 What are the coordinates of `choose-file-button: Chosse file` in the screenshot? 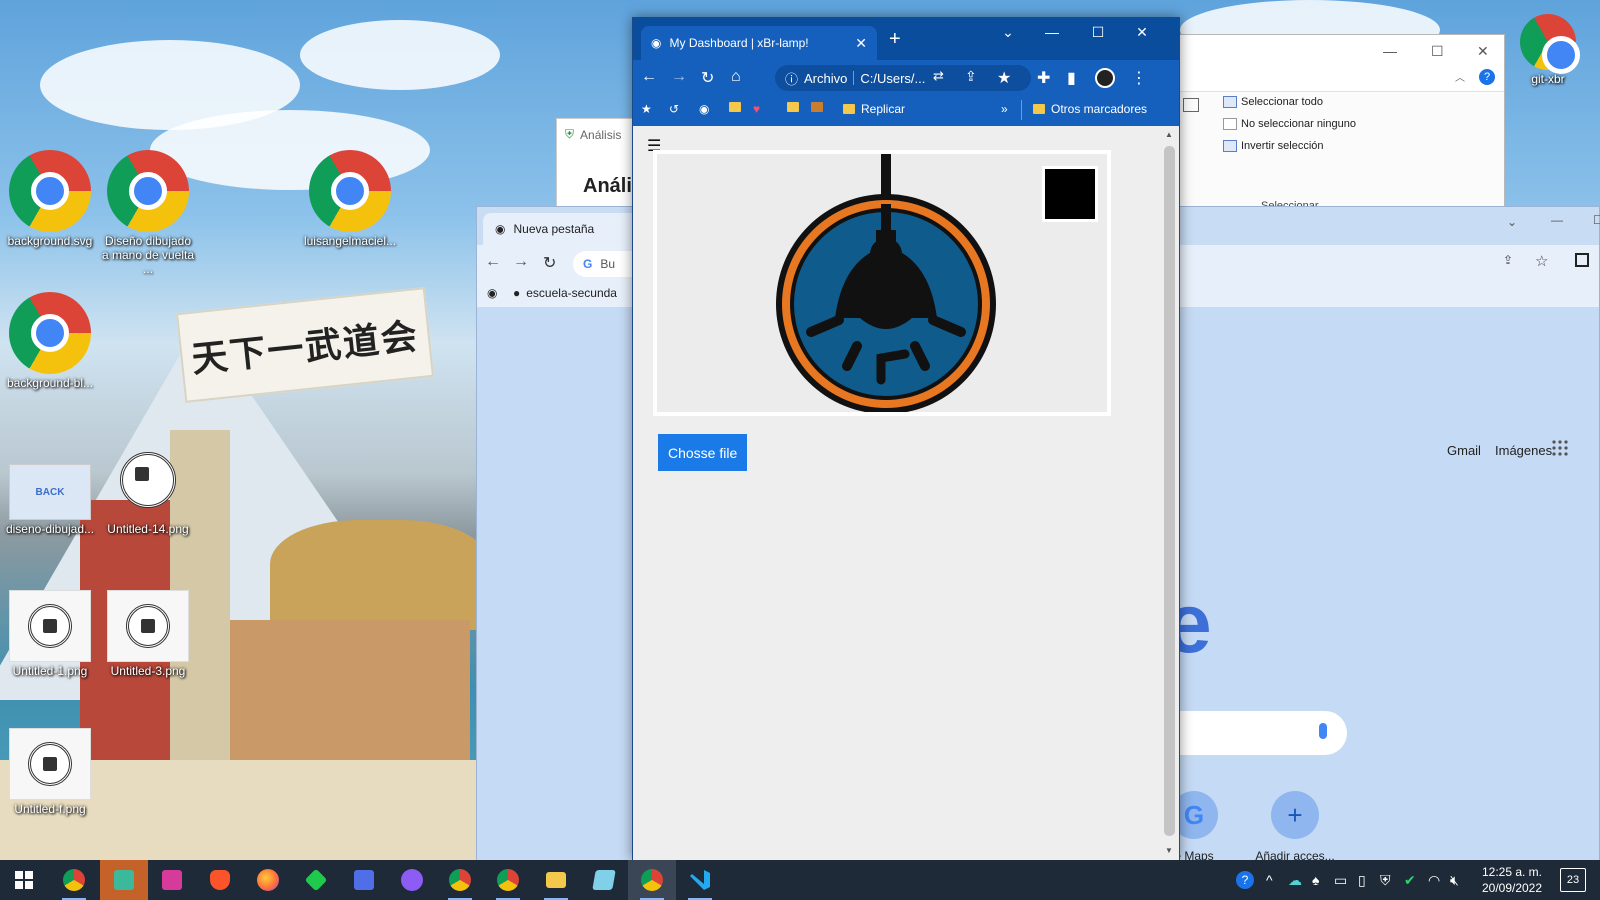 It's located at (703, 452).